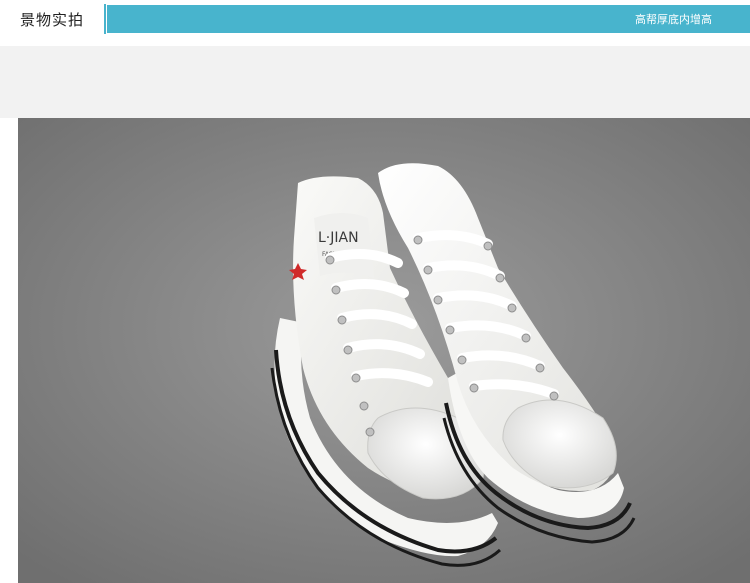 The width and height of the screenshot is (750, 583). What do you see at coordinates (375, 82) in the screenshot?
I see `separator-strip` at bounding box center [375, 82].